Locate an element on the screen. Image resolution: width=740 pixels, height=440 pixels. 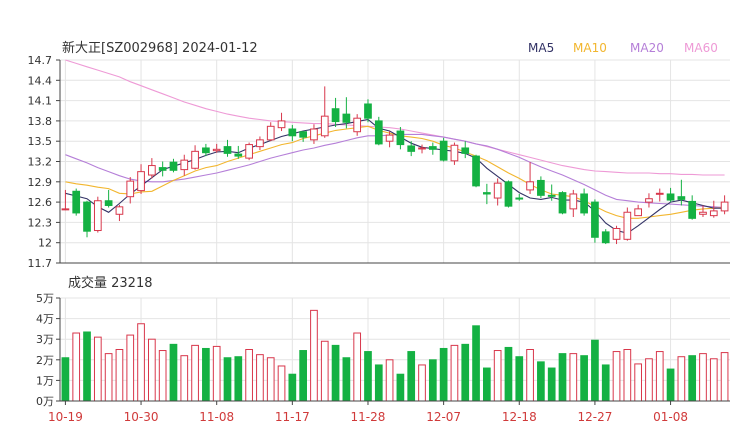
date-tick-label: 12-18 is located at coordinates (519, 417).